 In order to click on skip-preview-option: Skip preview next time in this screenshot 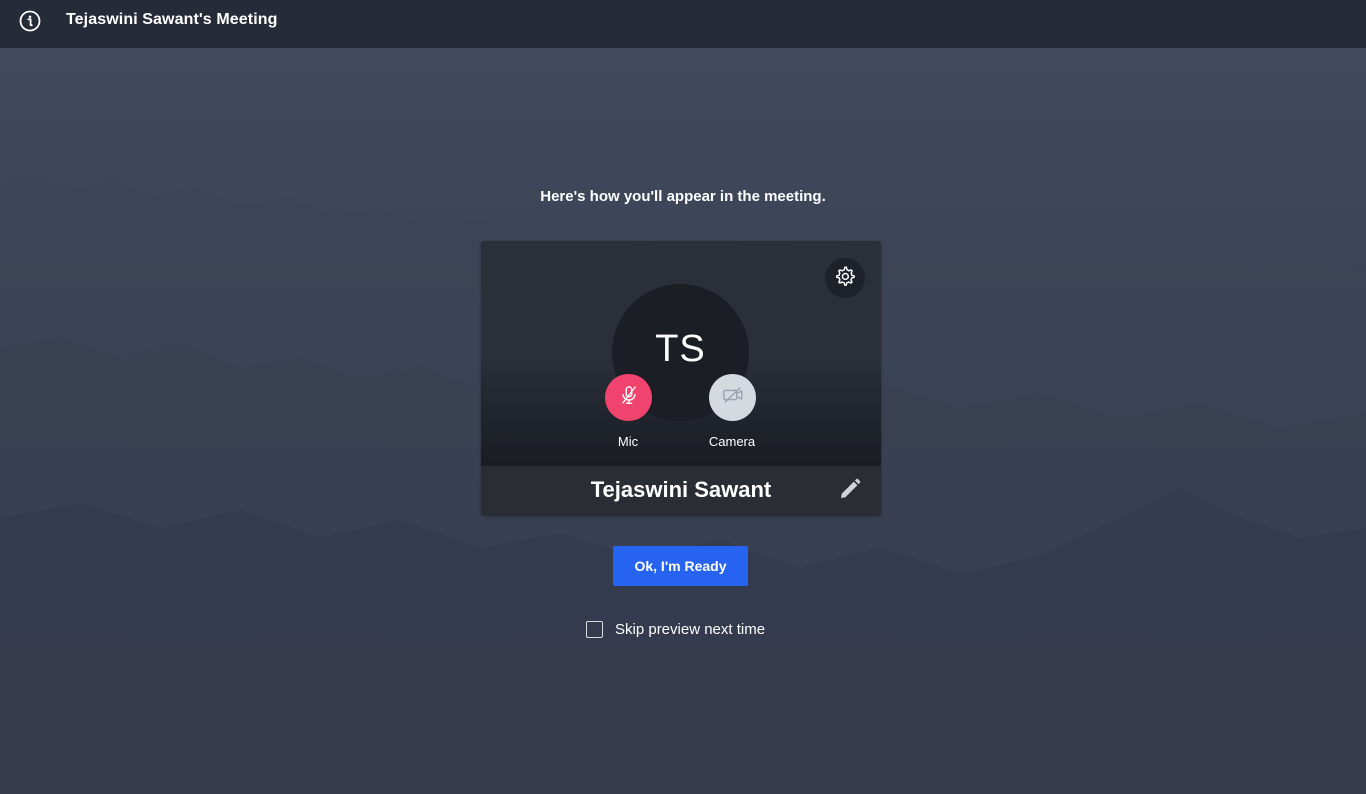, I will do `click(675, 629)`.